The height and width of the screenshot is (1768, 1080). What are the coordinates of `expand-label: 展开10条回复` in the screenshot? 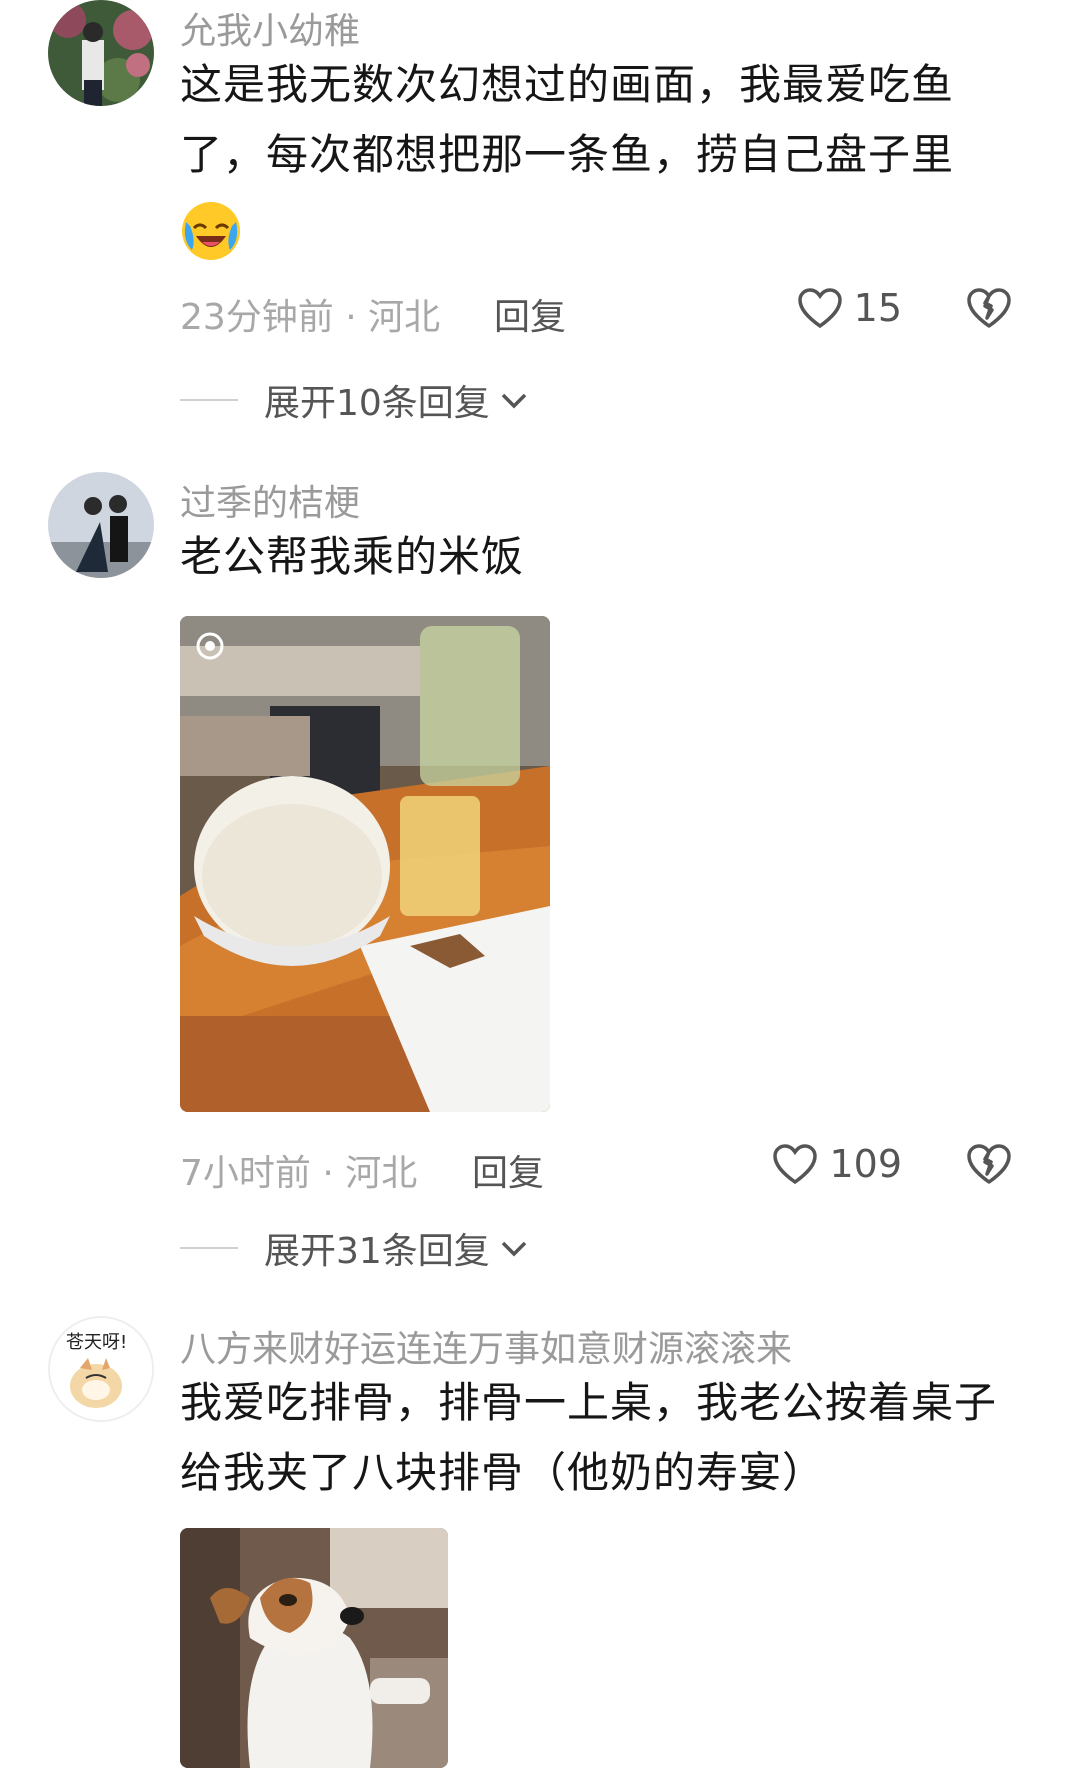 It's located at (377, 403).